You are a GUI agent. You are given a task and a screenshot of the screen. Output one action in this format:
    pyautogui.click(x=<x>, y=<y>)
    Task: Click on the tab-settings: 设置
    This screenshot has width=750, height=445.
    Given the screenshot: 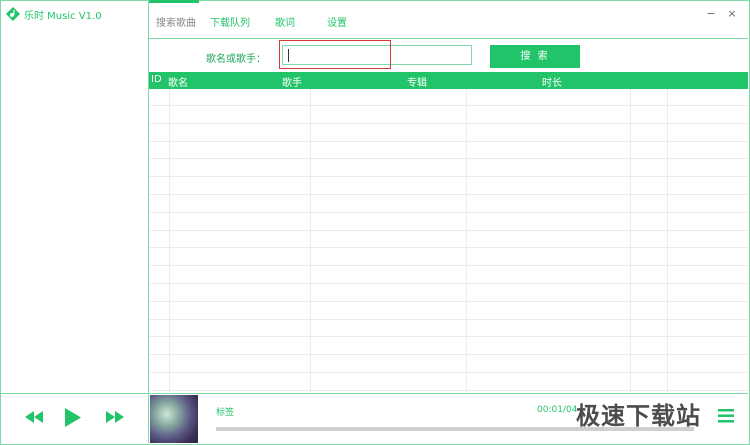 What is the action you would take?
    pyautogui.click(x=337, y=21)
    